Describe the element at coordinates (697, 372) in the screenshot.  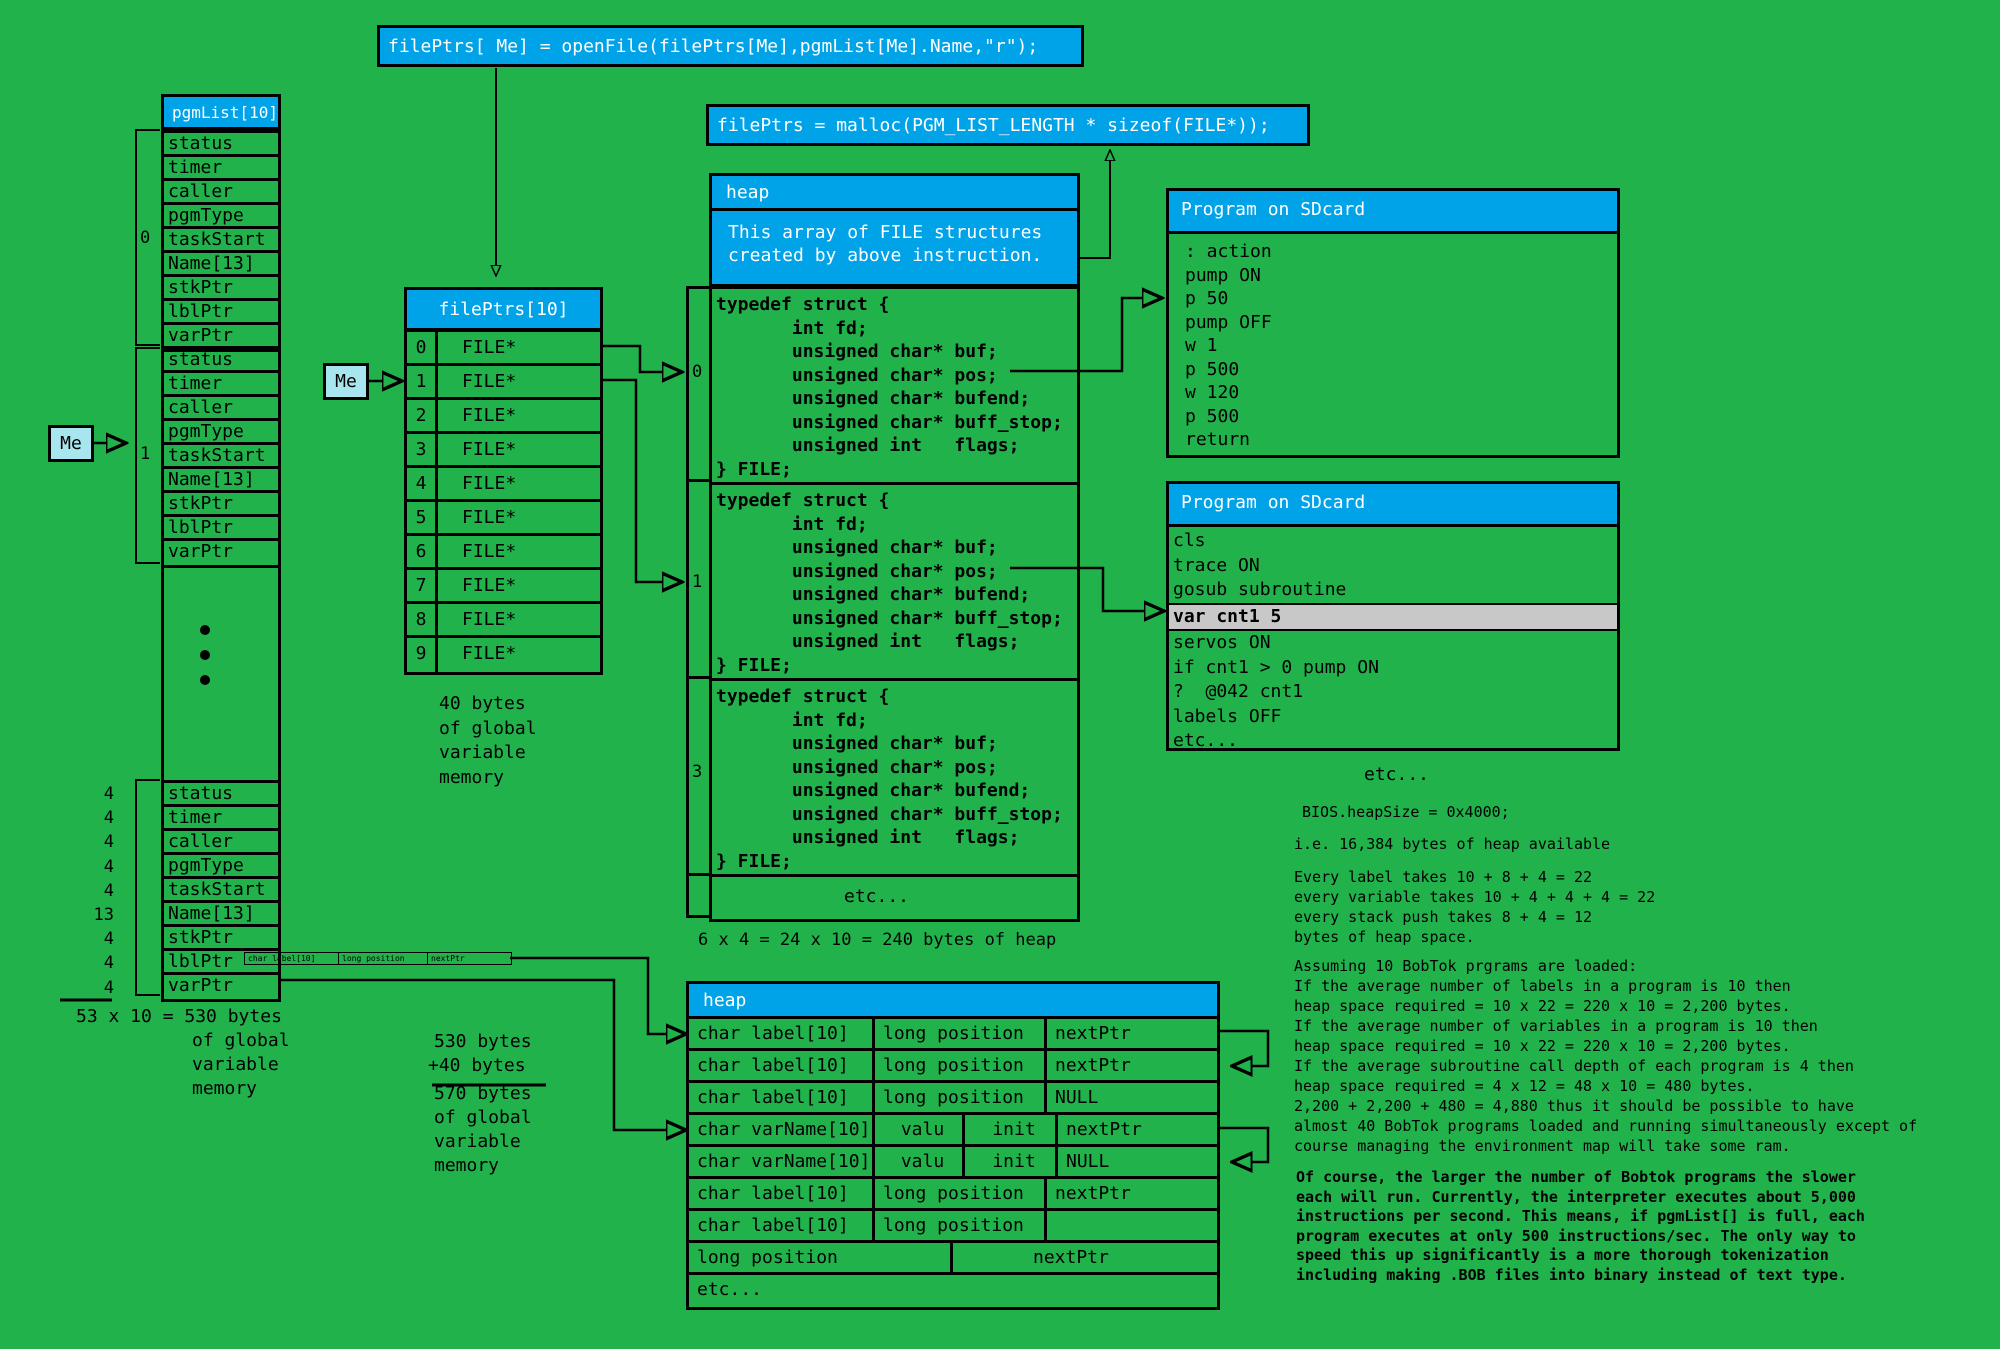
I see `struct-index-0: 0` at that location.